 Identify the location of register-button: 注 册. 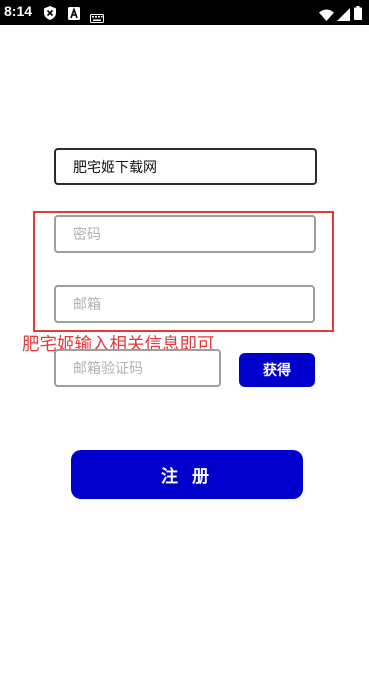
(187, 474).